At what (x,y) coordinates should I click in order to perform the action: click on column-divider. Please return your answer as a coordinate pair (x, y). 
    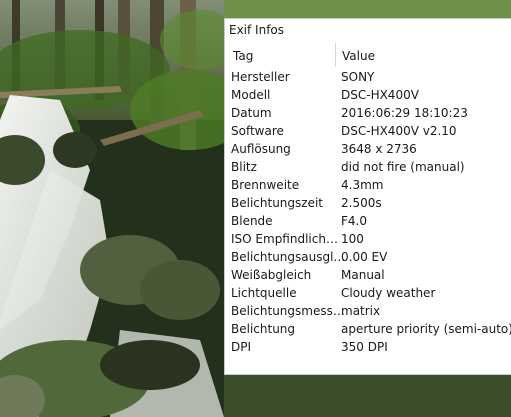
    Looking at the image, I should click on (335, 55).